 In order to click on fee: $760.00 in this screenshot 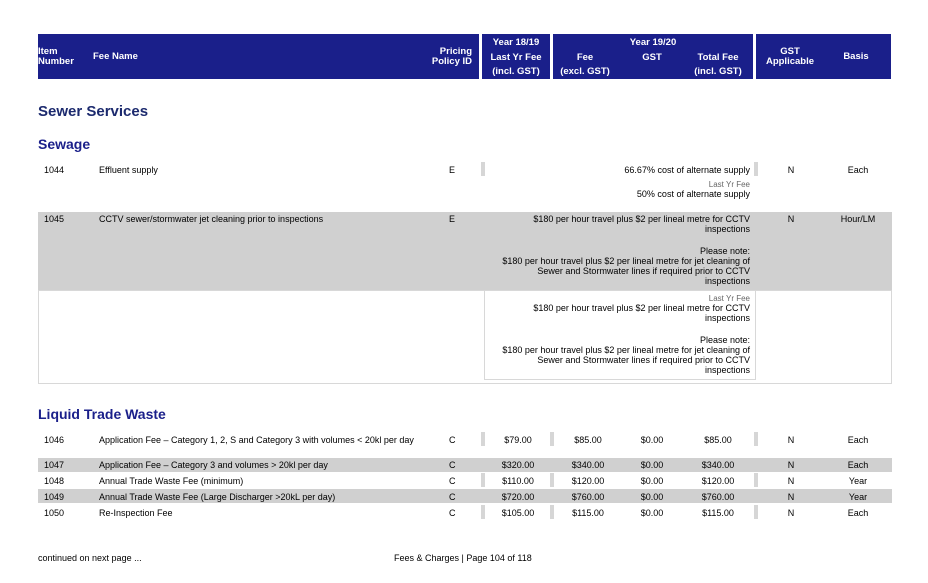, I will do `click(588, 497)`.